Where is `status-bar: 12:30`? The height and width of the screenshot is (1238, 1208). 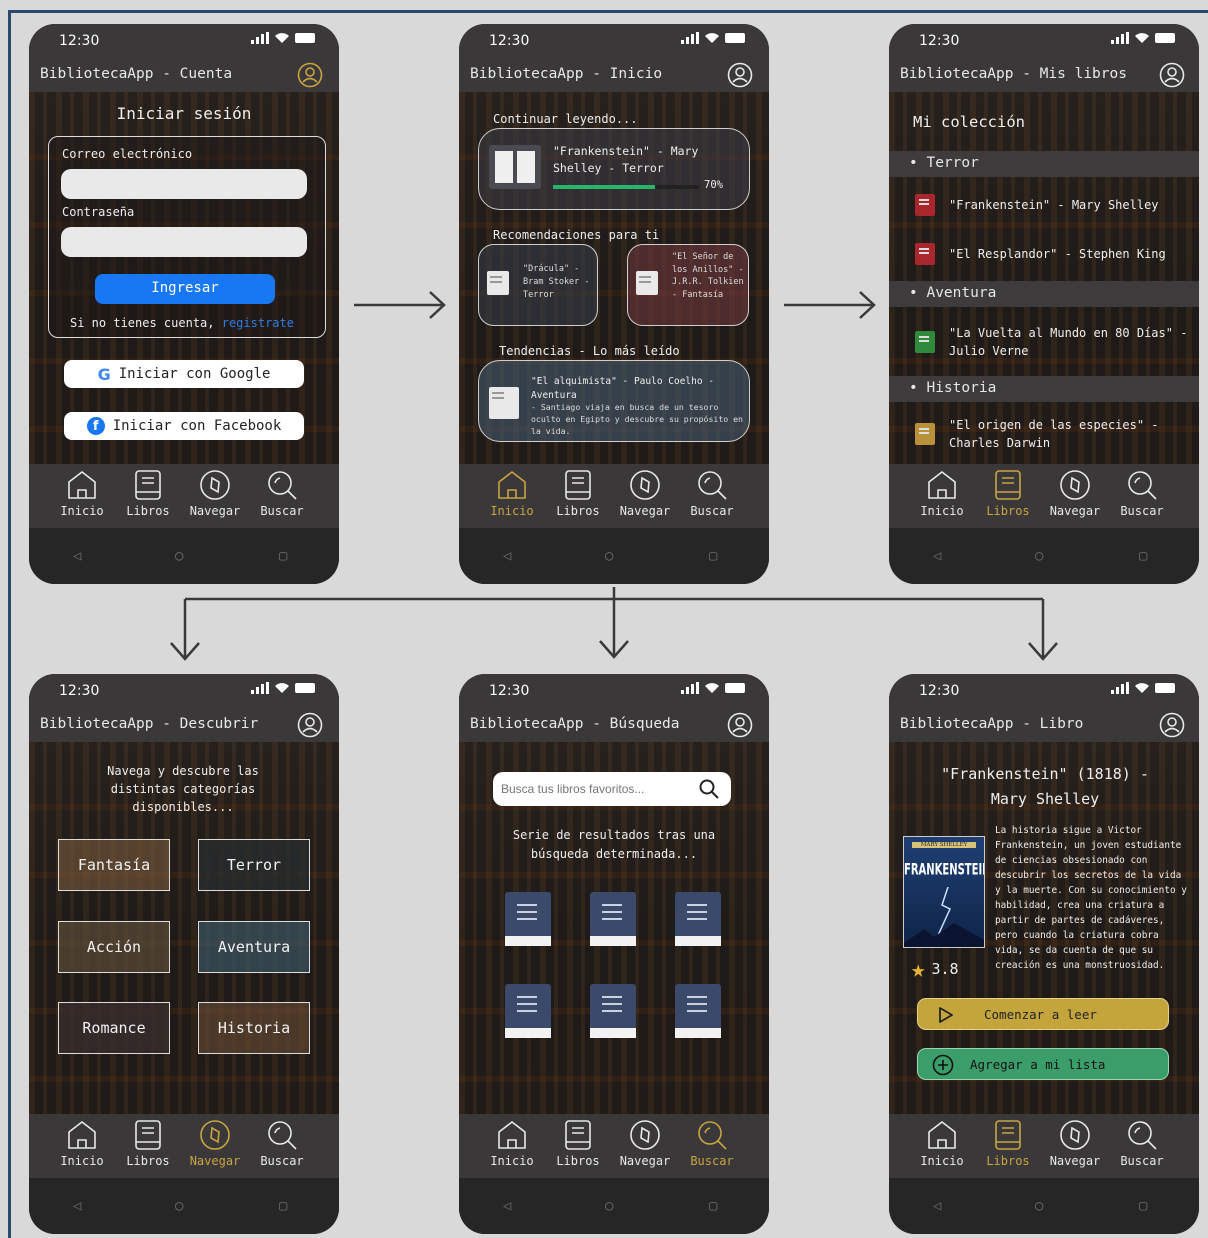
status-bar: 12:30 is located at coordinates (184, 41).